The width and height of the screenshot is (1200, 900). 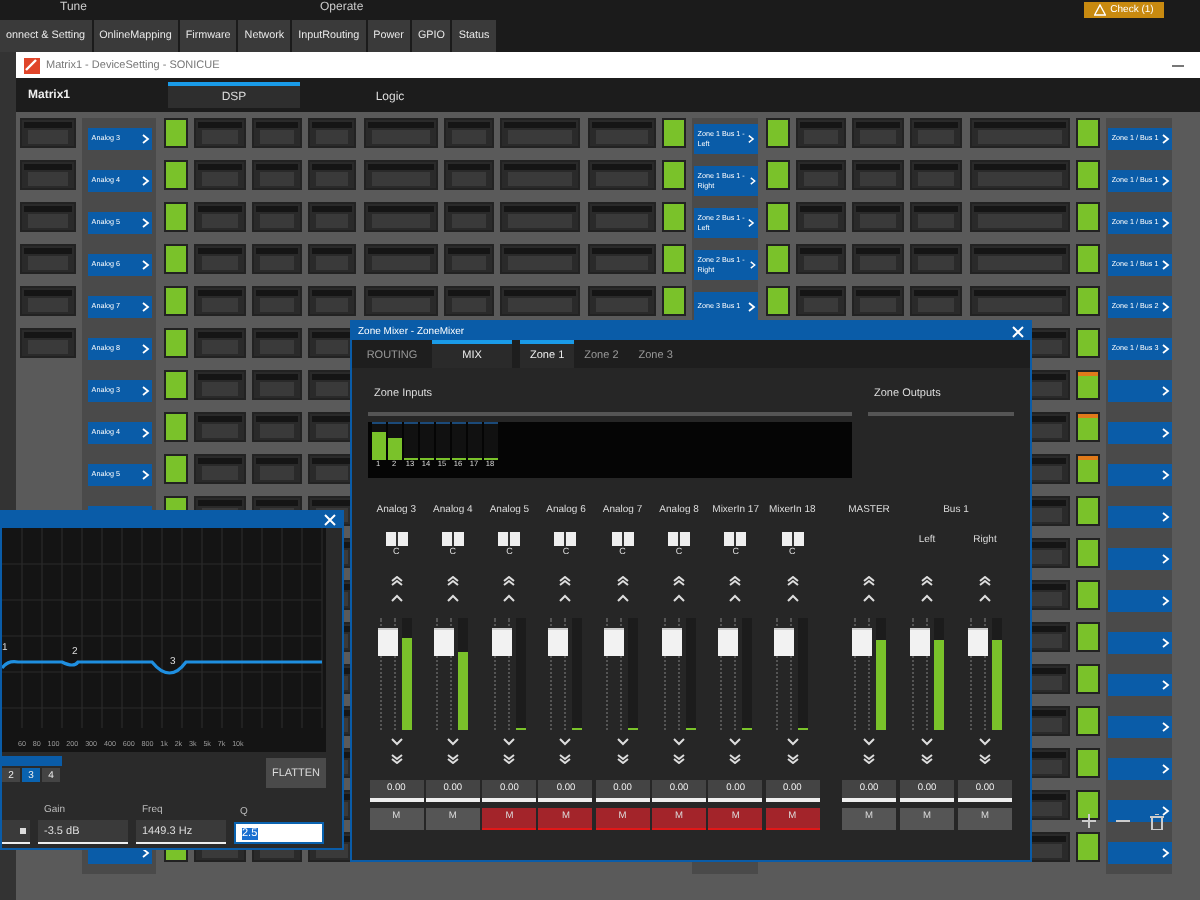 What do you see at coordinates (1018, 331) in the screenshot?
I see `close-icon` at bounding box center [1018, 331].